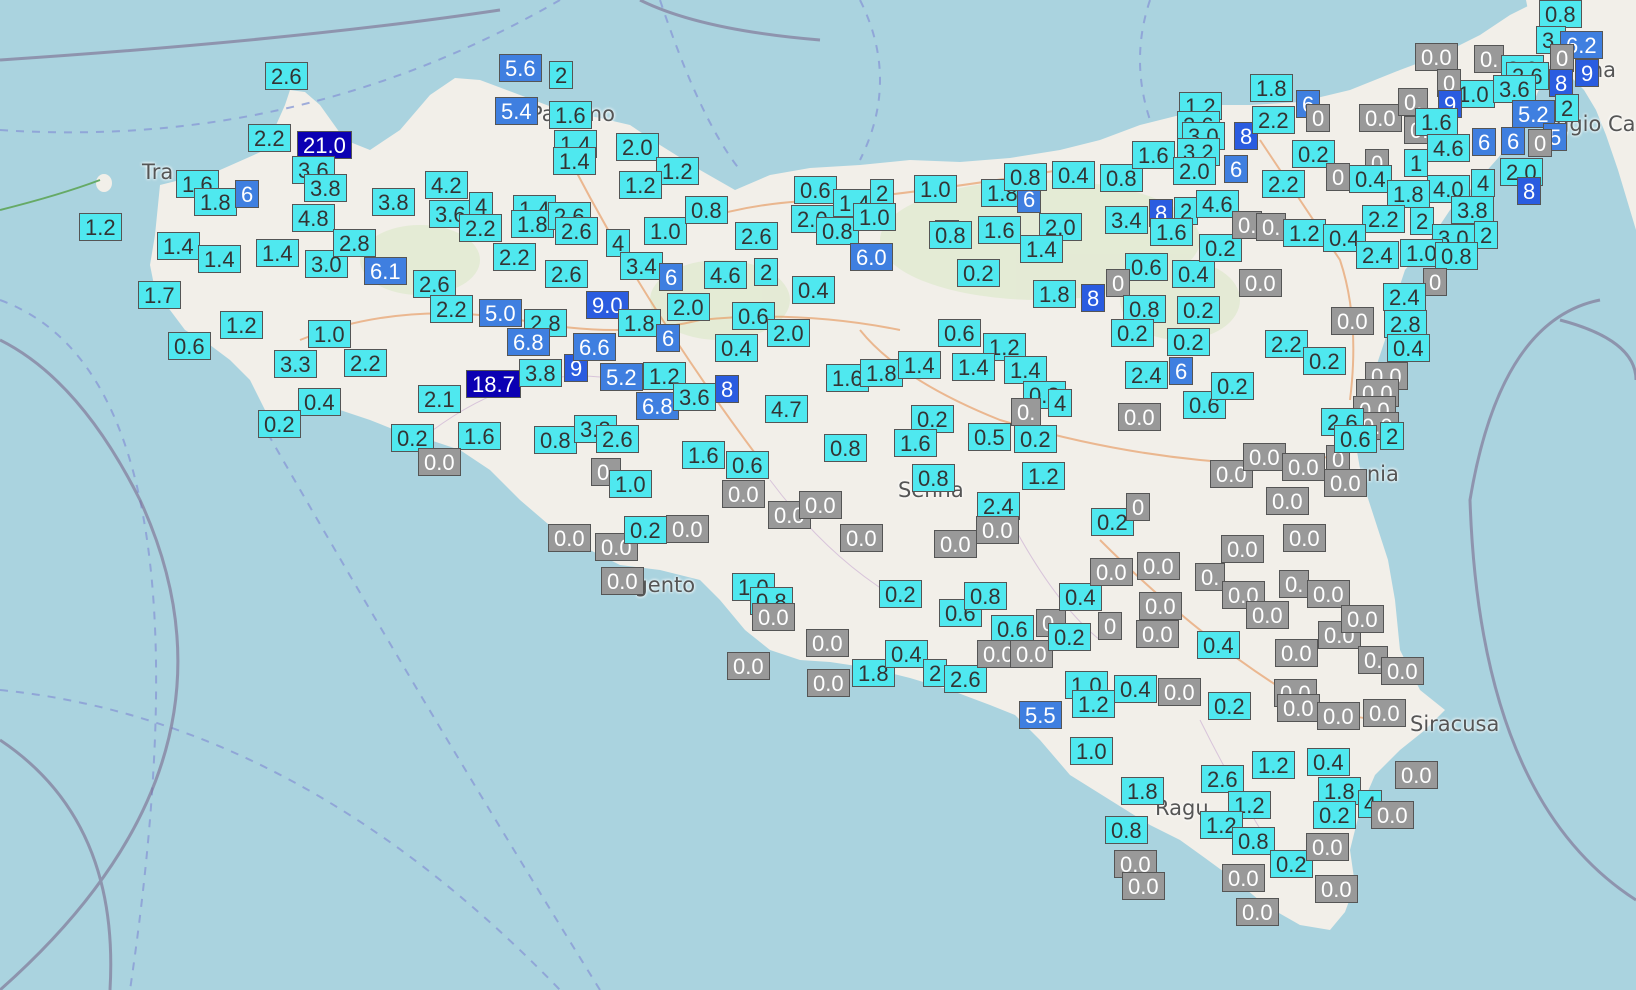 Image resolution: width=1636 pixels, height=990 pixels. I want to click on station-value-6: 1.8, so click(215, 202).